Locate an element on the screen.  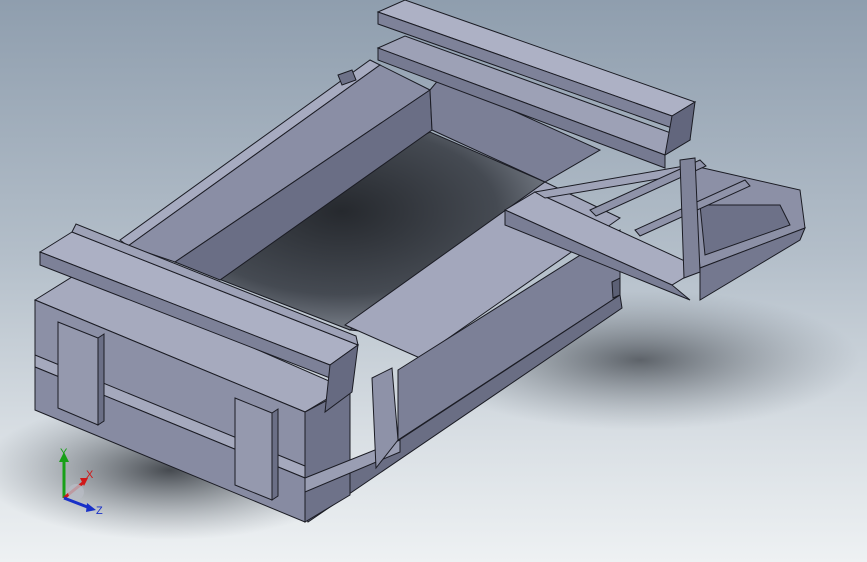
triad-y-label: Y is located at coordinates (64, 453).